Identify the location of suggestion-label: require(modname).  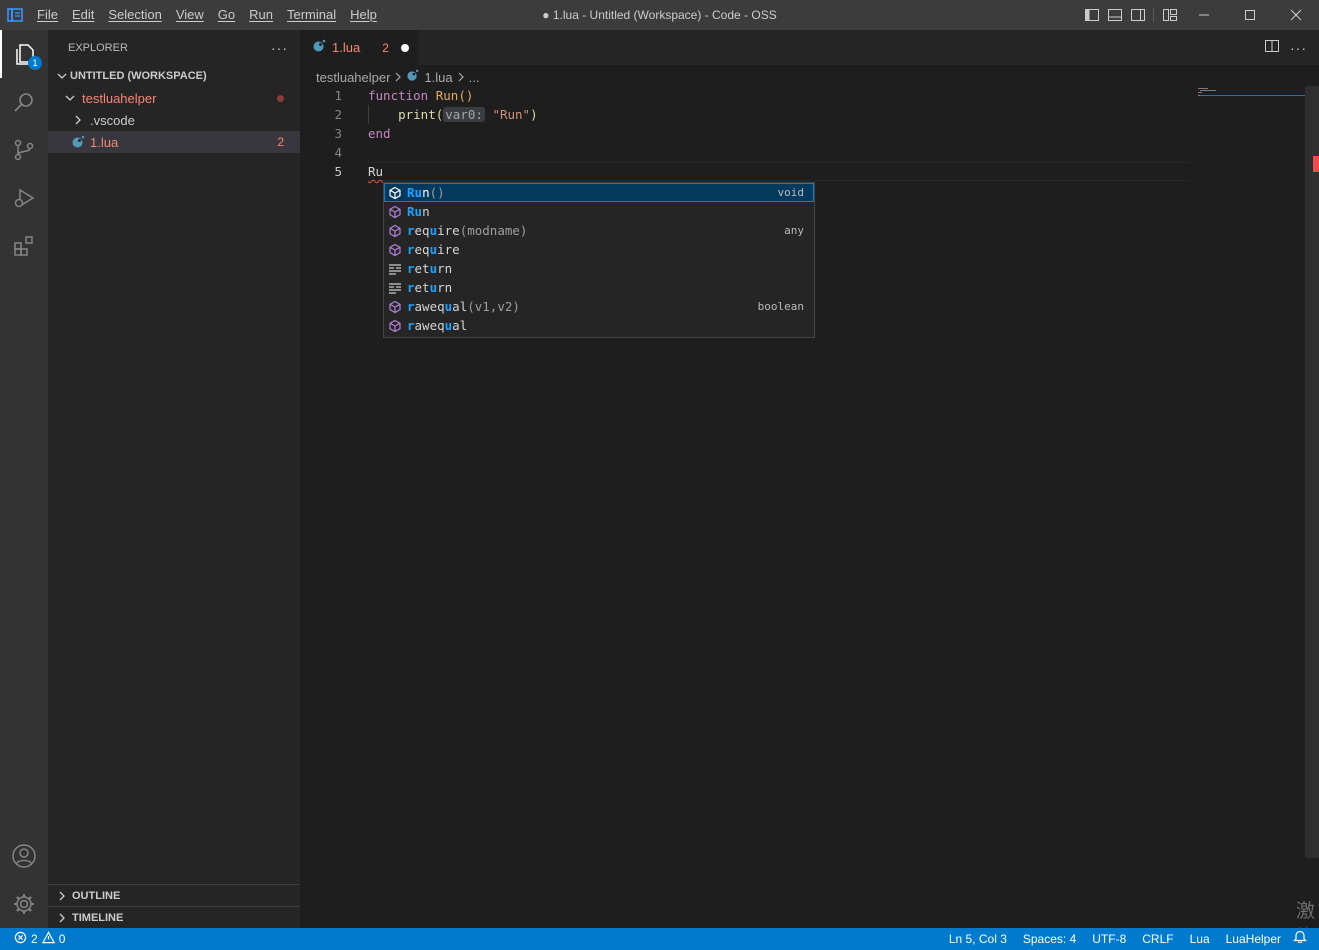
(467, 230).